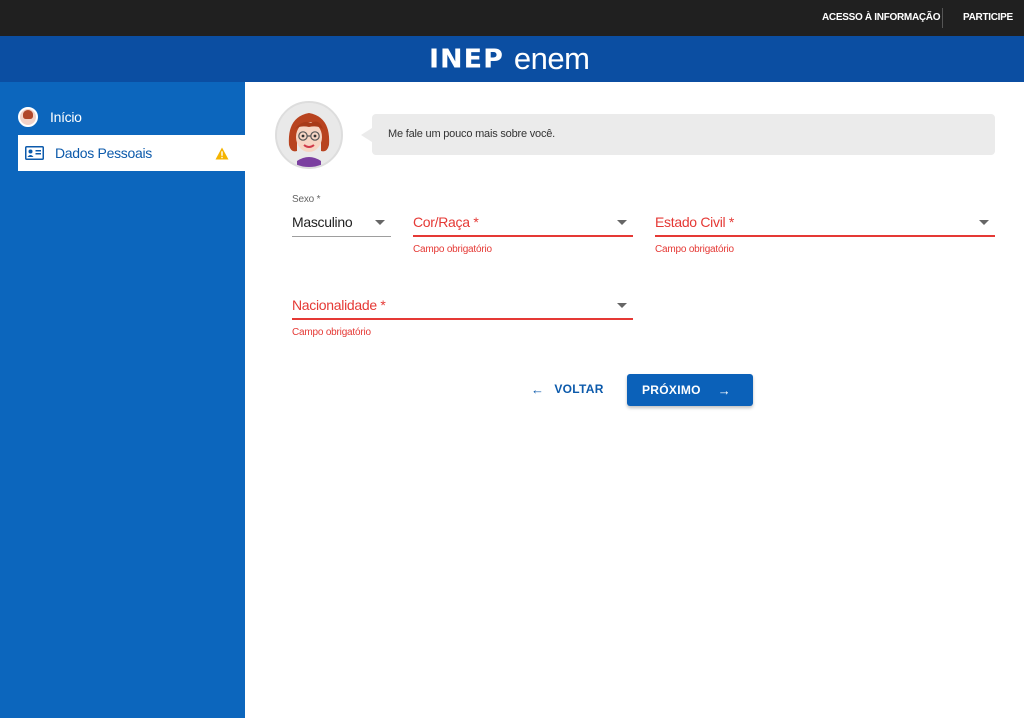 The image size is (1024, 718). Describe the element at coordinates (339, 305) in the screenshot. I see `nacionalidade-label: Nacionalidade *` at that location.